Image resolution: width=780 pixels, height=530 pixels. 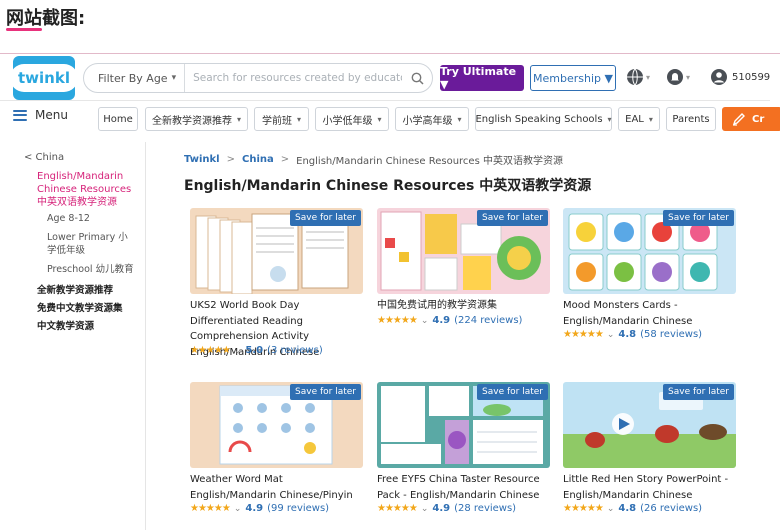 I want to click on menu-label: Menu, so click(x=51, y=115).